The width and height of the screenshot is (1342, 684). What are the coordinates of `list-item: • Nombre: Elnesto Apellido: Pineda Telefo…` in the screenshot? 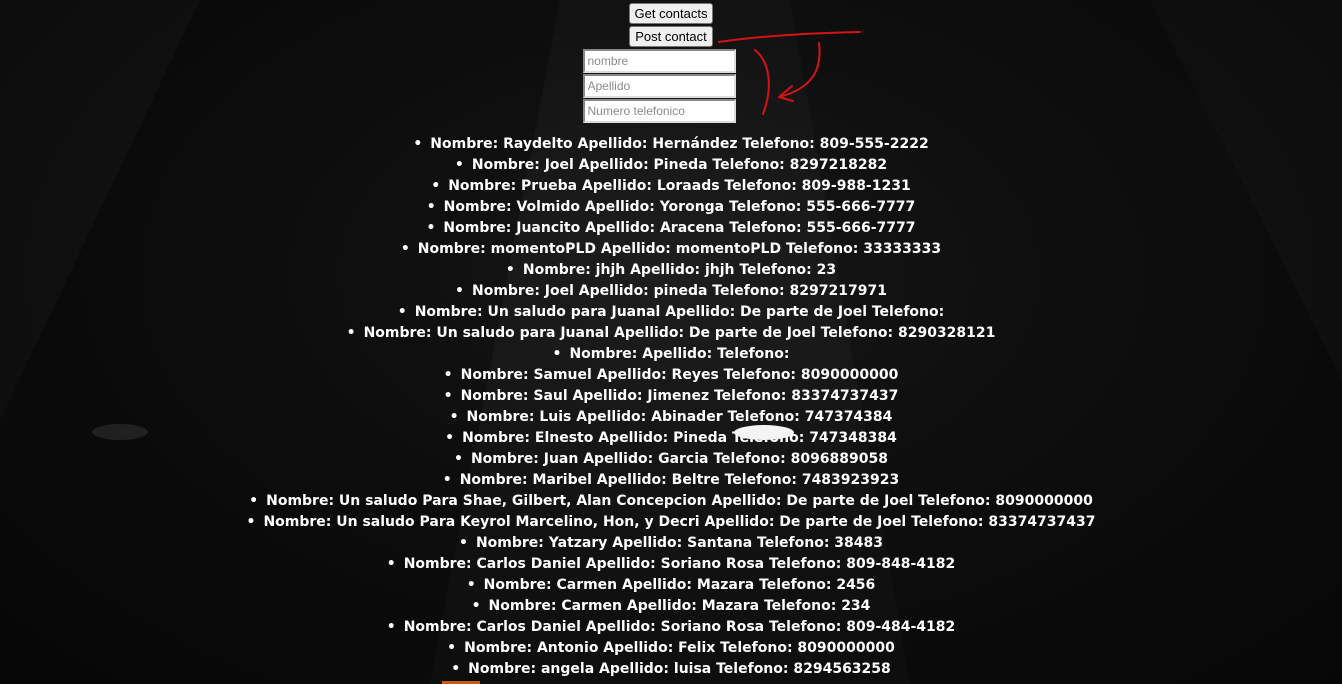 It's located at (671, 438).